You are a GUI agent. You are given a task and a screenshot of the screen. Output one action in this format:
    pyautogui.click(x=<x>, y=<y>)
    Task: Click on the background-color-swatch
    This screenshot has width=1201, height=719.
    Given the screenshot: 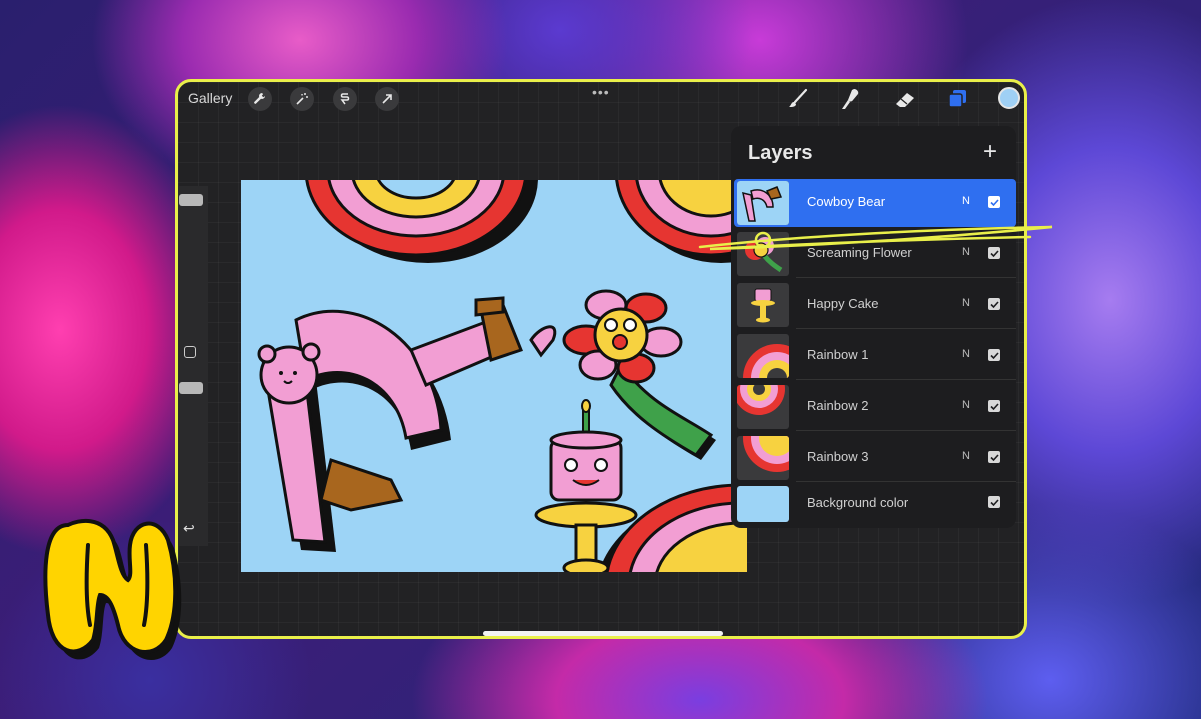 What is the action you would take?
    pyautogui.click(x=763, y=504)
    